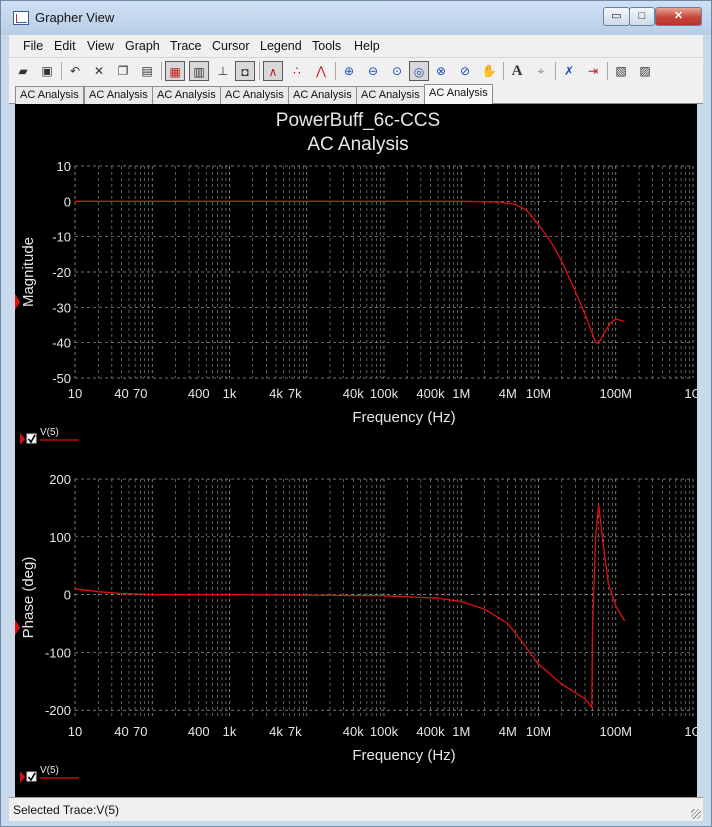 The height and width of the screenshot is (827, 712). What do you see at coordinates (75, 393) in the screenshot?
I see `x-tick-label: 10` at bounding box center [75, 393].